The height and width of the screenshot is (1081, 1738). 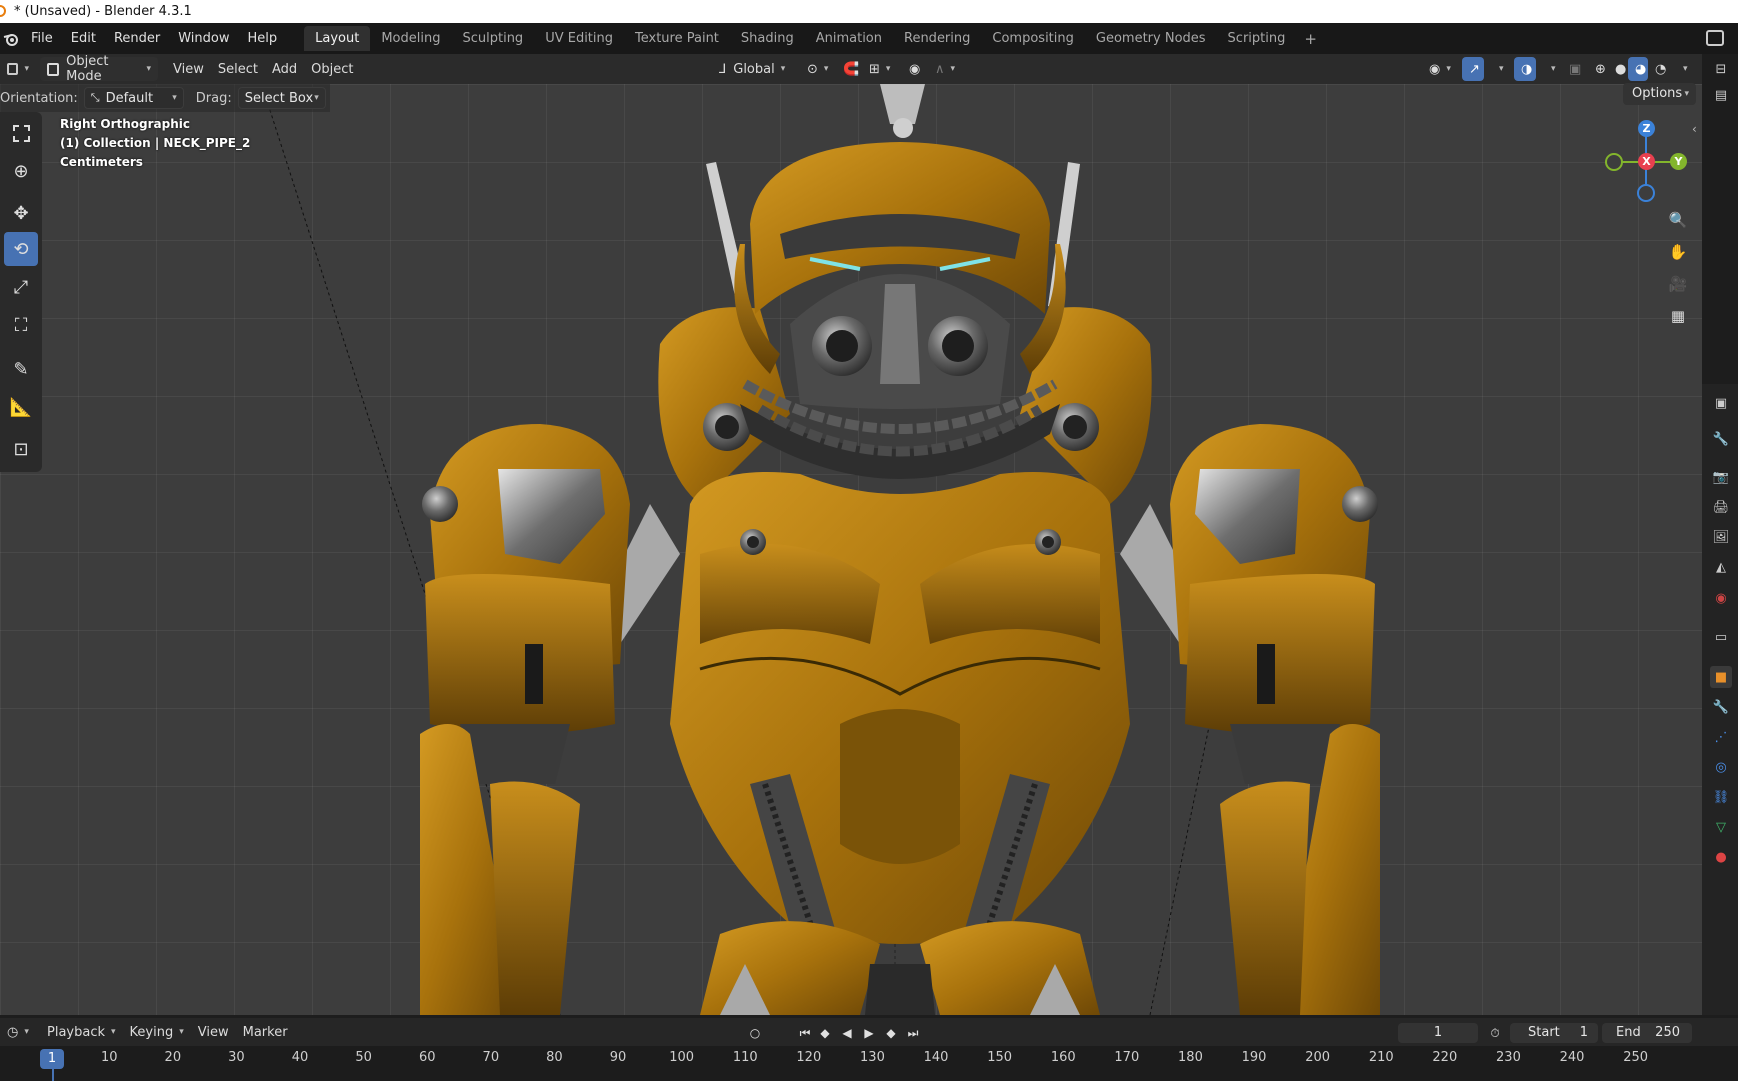 What do you see at coordinates (1033, 38) in the screenshot?
I see `tab-compositing: Compositing` at bounding box center [1033, 38].